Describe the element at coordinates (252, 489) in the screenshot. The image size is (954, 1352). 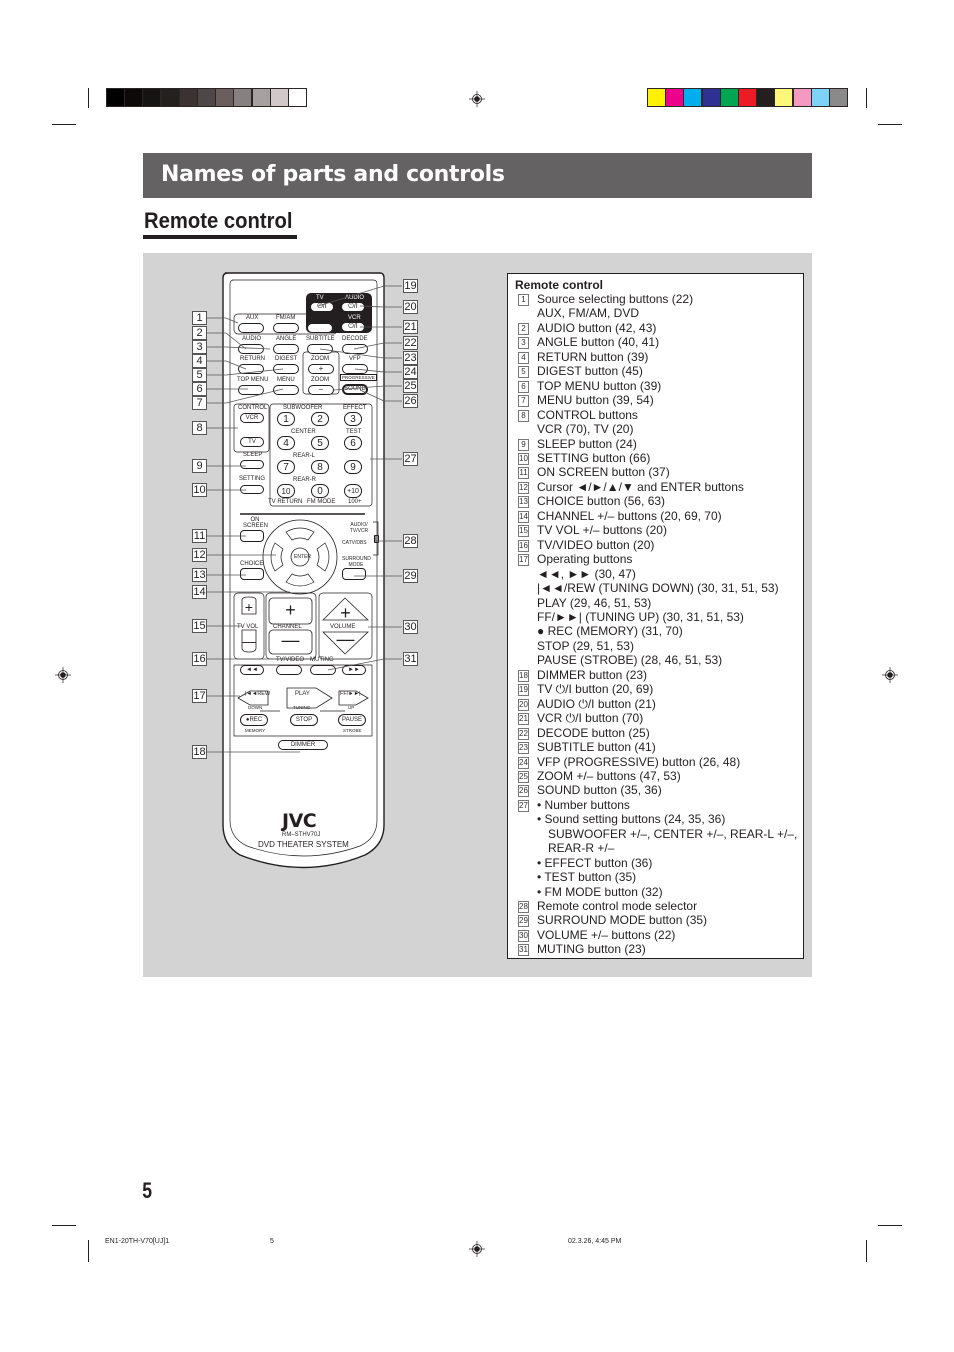
I see `setting-button` at that location.